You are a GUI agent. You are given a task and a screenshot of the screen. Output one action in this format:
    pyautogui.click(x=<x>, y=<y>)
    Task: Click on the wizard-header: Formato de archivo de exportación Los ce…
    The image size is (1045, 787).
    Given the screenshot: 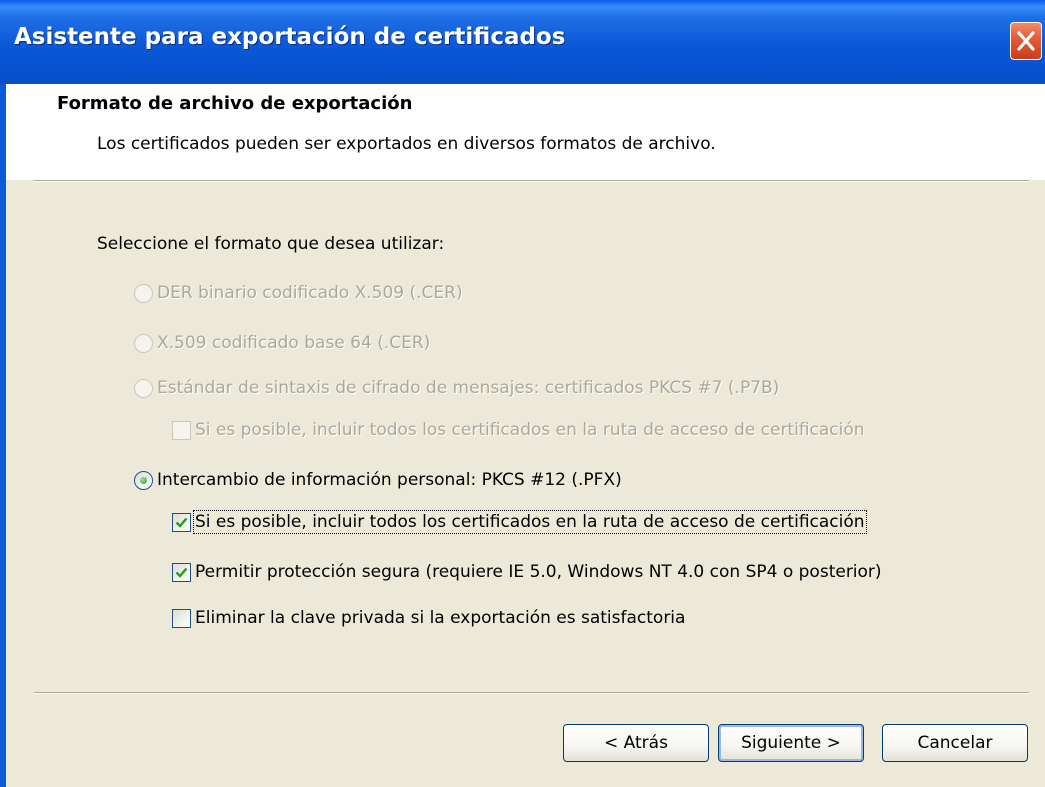 What is the action you would take?
    pyautogui.click(x=525, y=132)
    